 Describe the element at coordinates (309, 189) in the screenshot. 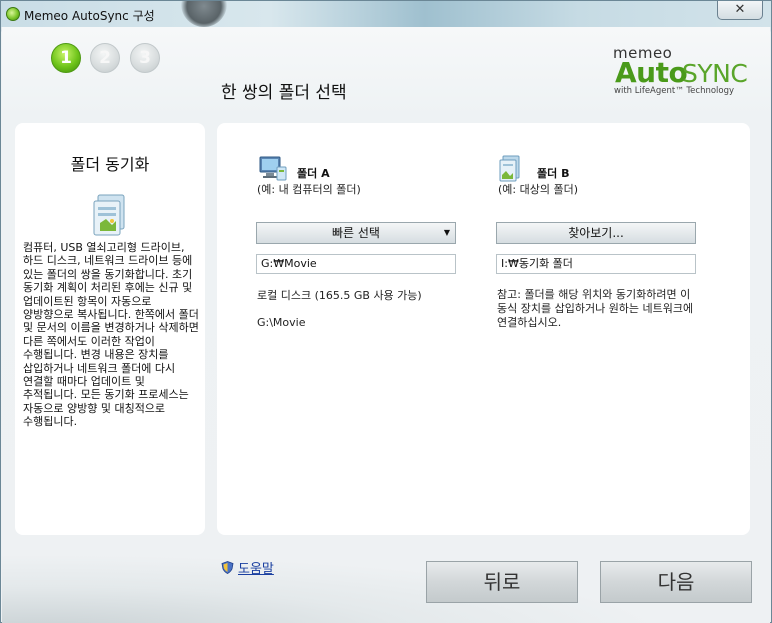

I see `folder-a-subtitle: (예: 내 컴퓨터의 폴더)` at that location.